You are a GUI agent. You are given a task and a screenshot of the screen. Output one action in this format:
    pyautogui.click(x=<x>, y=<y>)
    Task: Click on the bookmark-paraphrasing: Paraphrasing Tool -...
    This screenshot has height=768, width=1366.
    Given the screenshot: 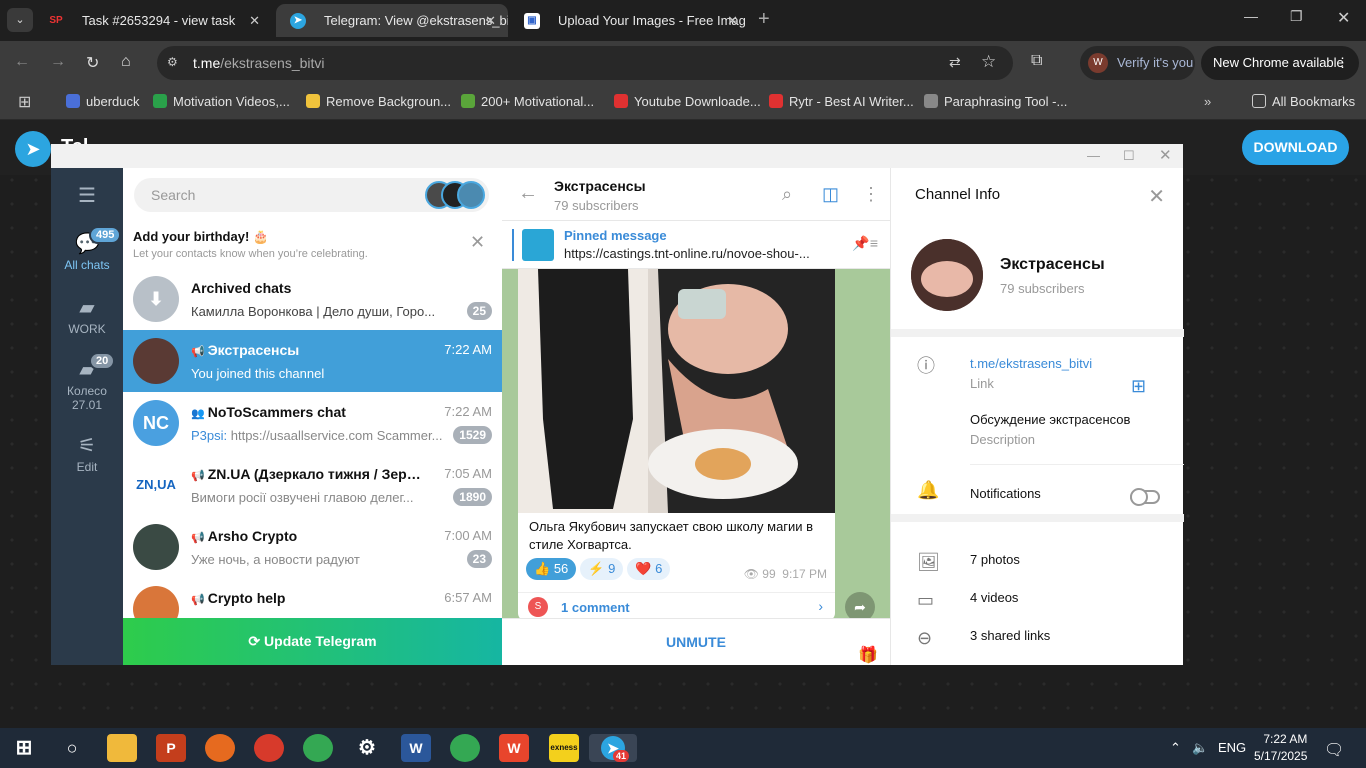 What is the action you would take?
    pyautogui.click(x=995, y=102)
    